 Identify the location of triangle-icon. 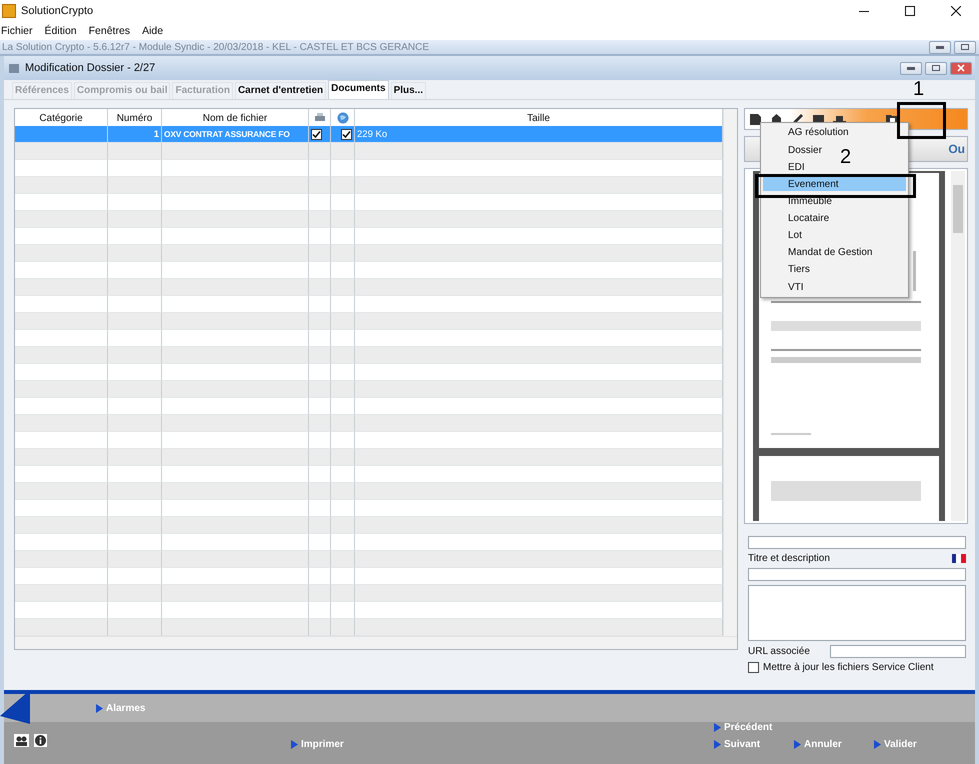
(99, 708).